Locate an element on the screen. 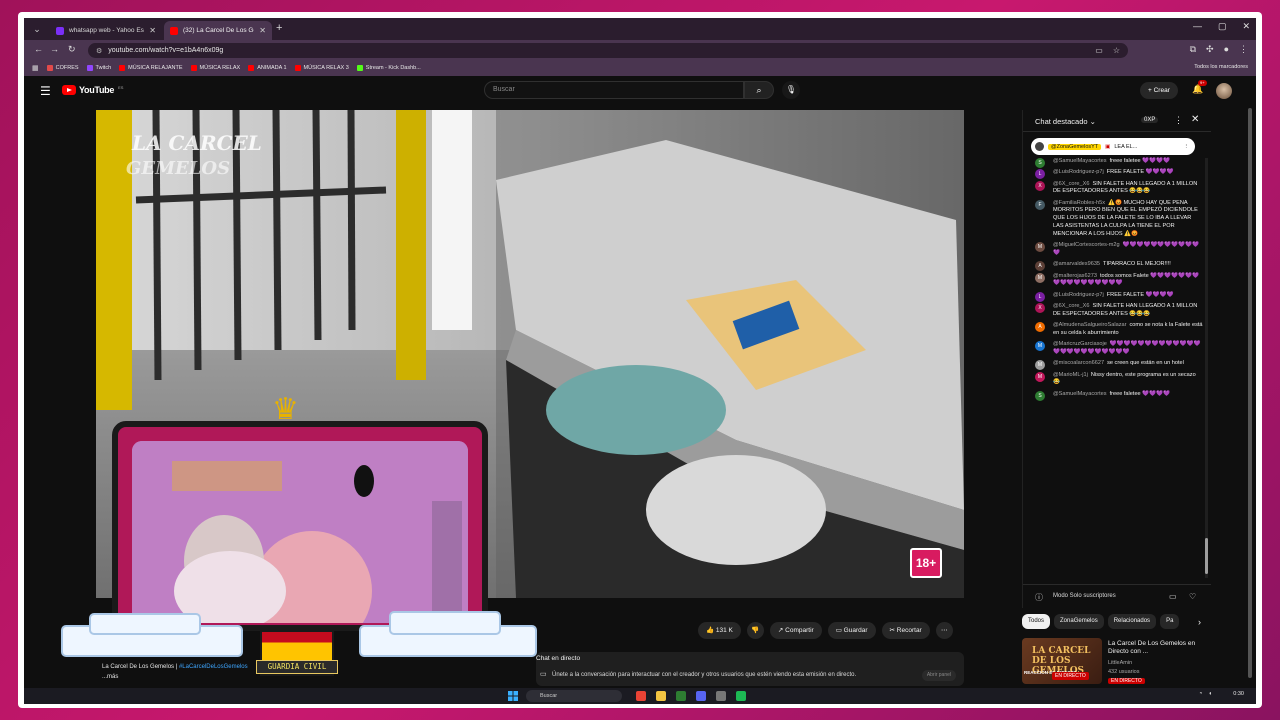  user-avatar is located at coordinates (1224, 91).